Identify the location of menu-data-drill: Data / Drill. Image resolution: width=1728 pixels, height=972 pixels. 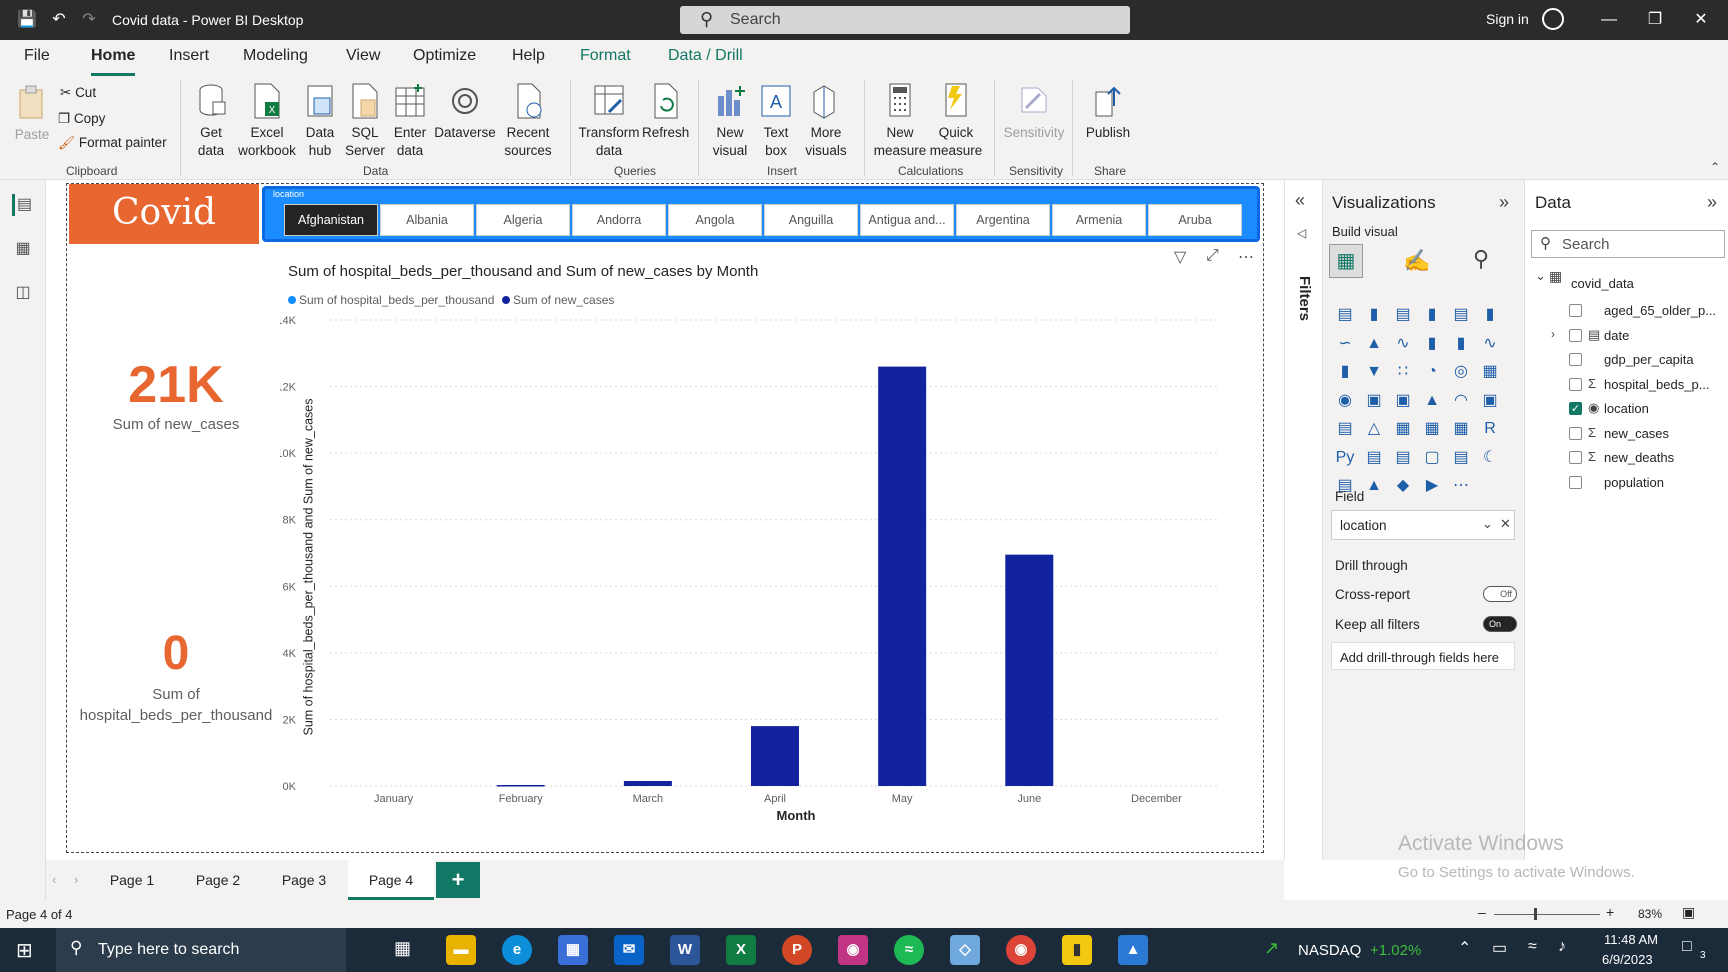
(705, 56).